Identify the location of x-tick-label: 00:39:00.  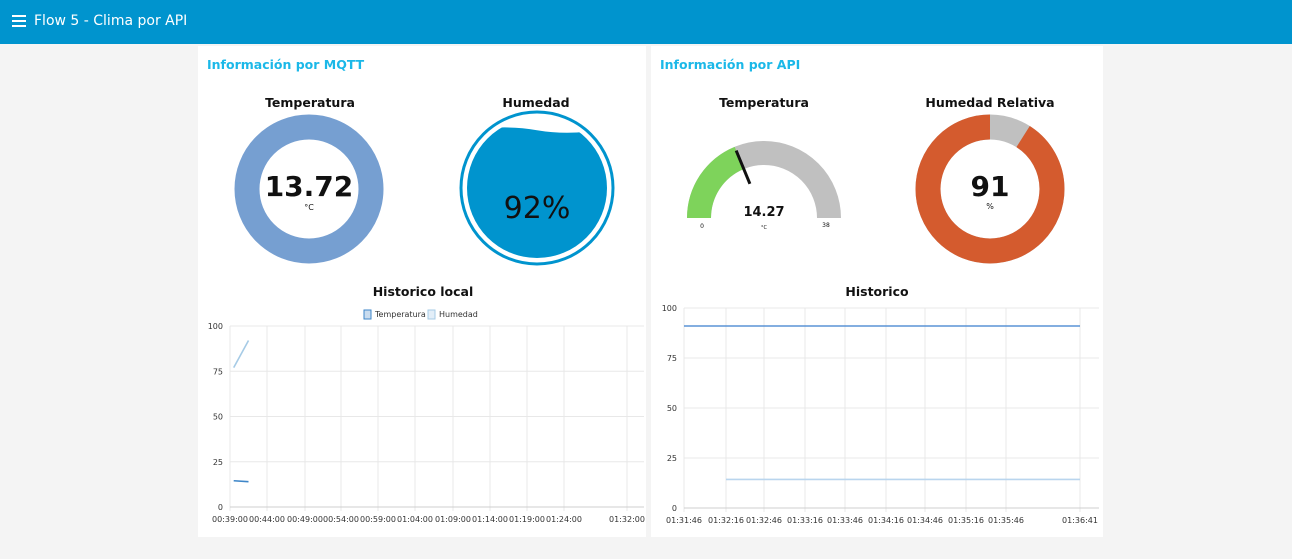
(230, 519).